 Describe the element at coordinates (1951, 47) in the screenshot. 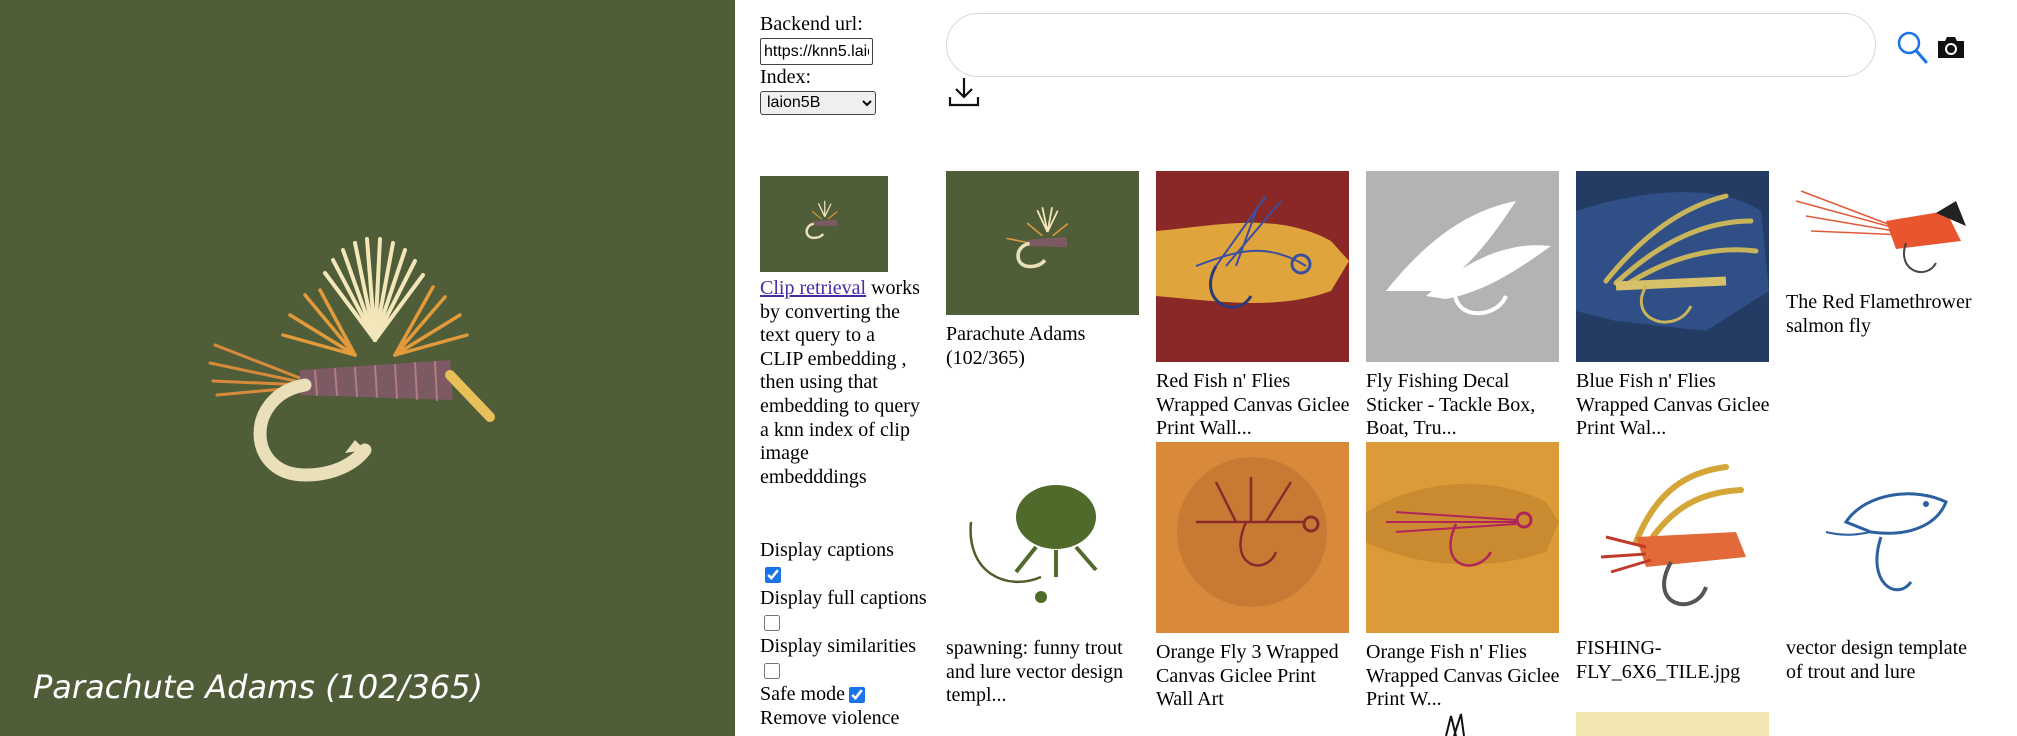

I see `camera-icon` at that location.